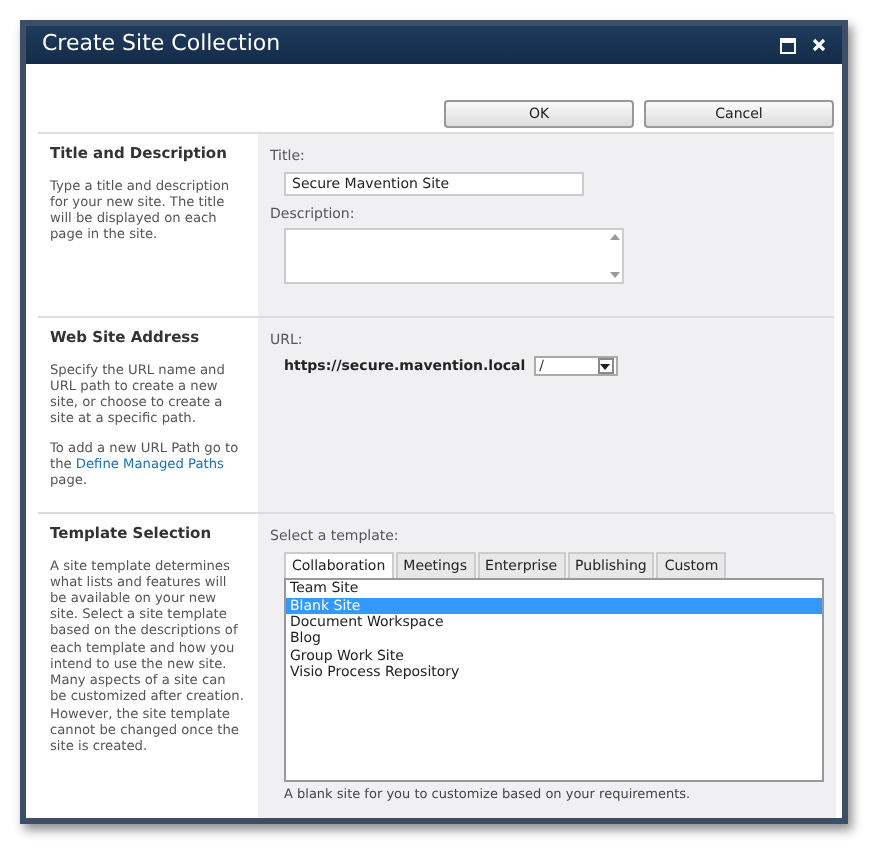 The width and height of the screenshot is (874, 854). What do you see at coordinates (788, 45) in the screenshot?
I see `maximize-icon` at bounding box center [788, 45].